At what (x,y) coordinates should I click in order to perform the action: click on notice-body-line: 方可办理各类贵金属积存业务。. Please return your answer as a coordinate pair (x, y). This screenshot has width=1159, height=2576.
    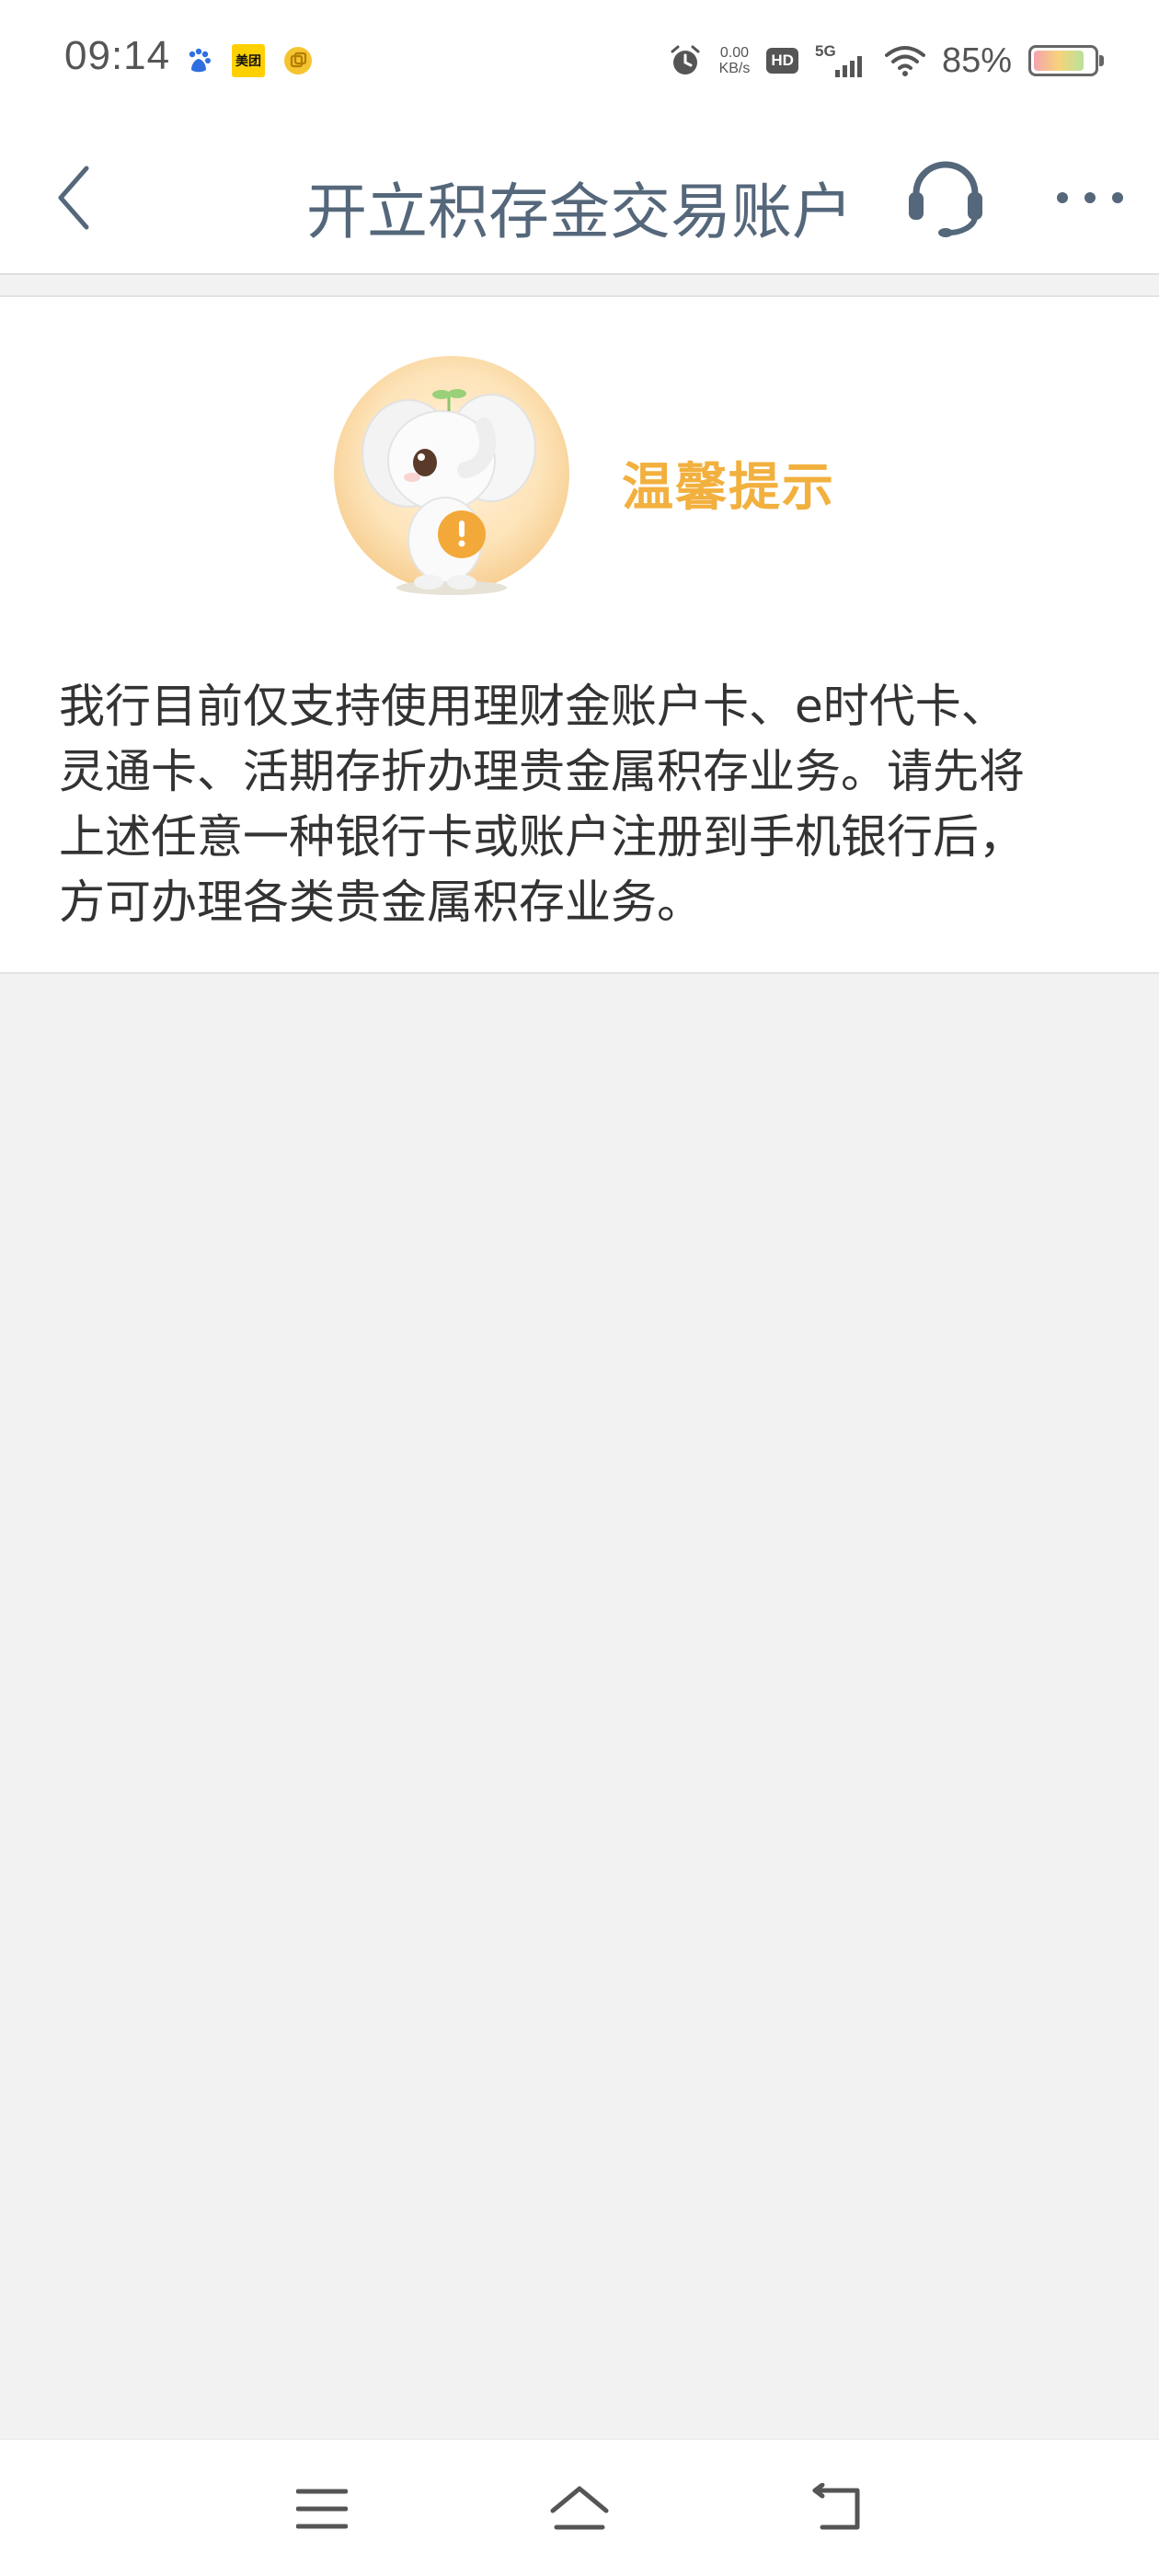
    Looking at the image, I should click on (381, 903).